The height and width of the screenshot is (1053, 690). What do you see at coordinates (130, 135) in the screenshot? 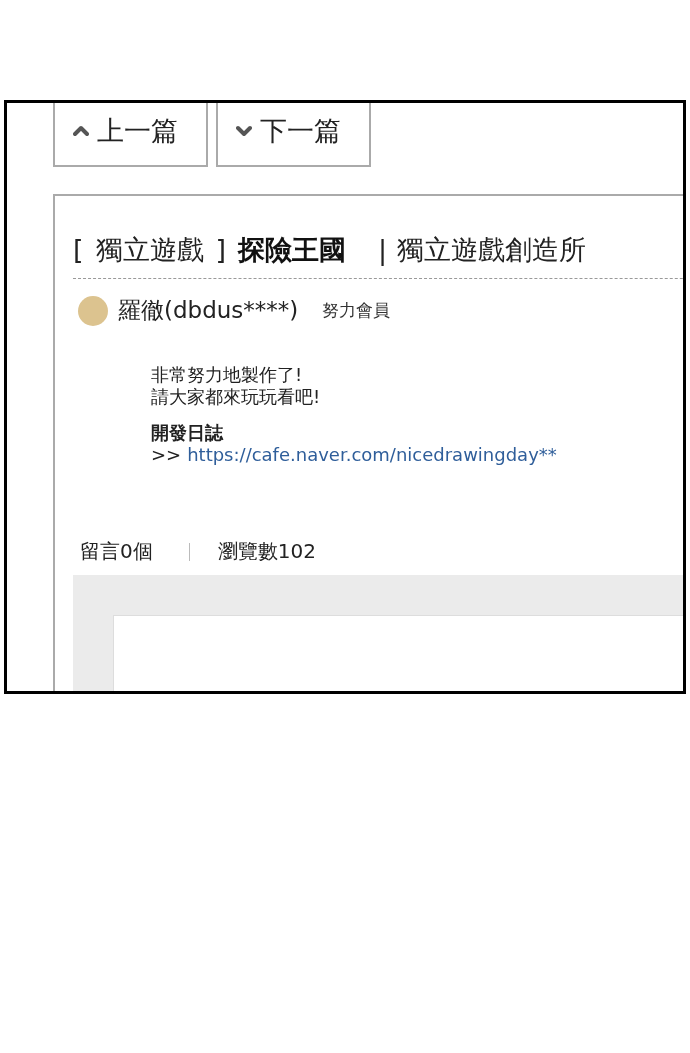
I see `previous-post-button: 上一篇` at bounding box center [130, 135].